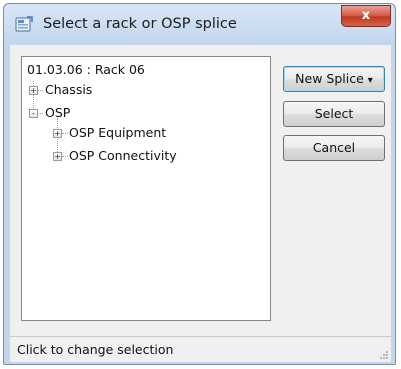 This screenshot has height=369, width=401. I want to click on status-bar: Click to change selection, so click(200, 349).